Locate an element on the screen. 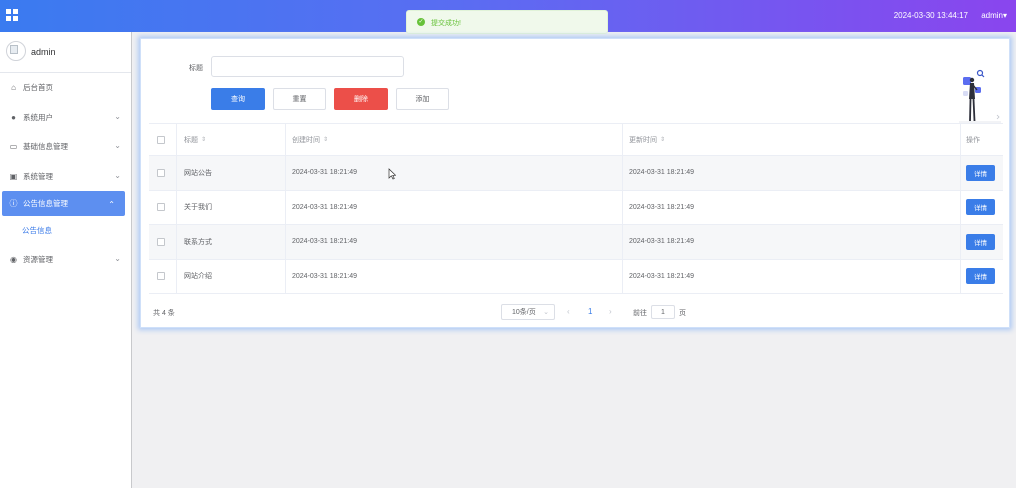 This screenshot has width=1016, height=488. select-all-checkbox is located at coordinates (161, 139).